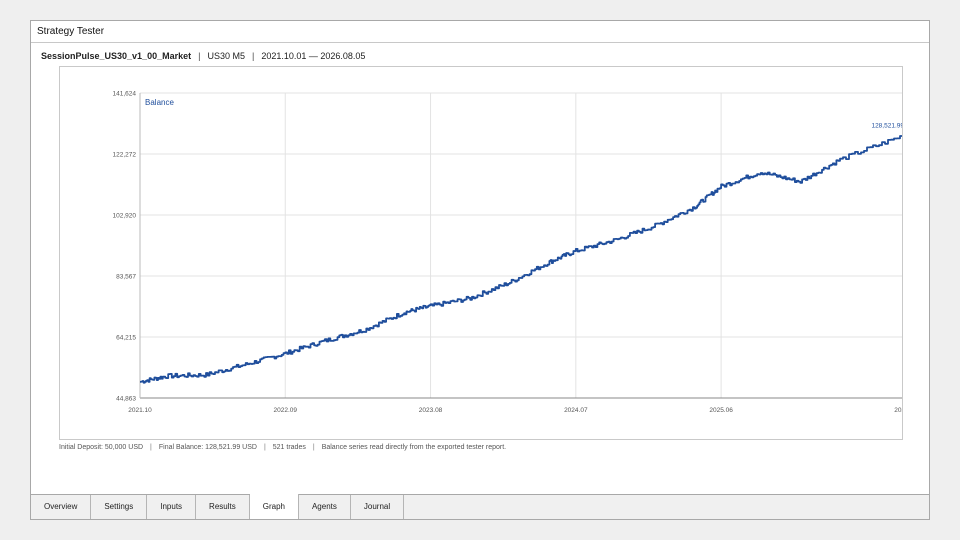 This screenshot has width=960, height=540. Describe the element at coordinates (226, 56) in the screenshot. I see `symbol-timeframe: US30 M5` at that location.